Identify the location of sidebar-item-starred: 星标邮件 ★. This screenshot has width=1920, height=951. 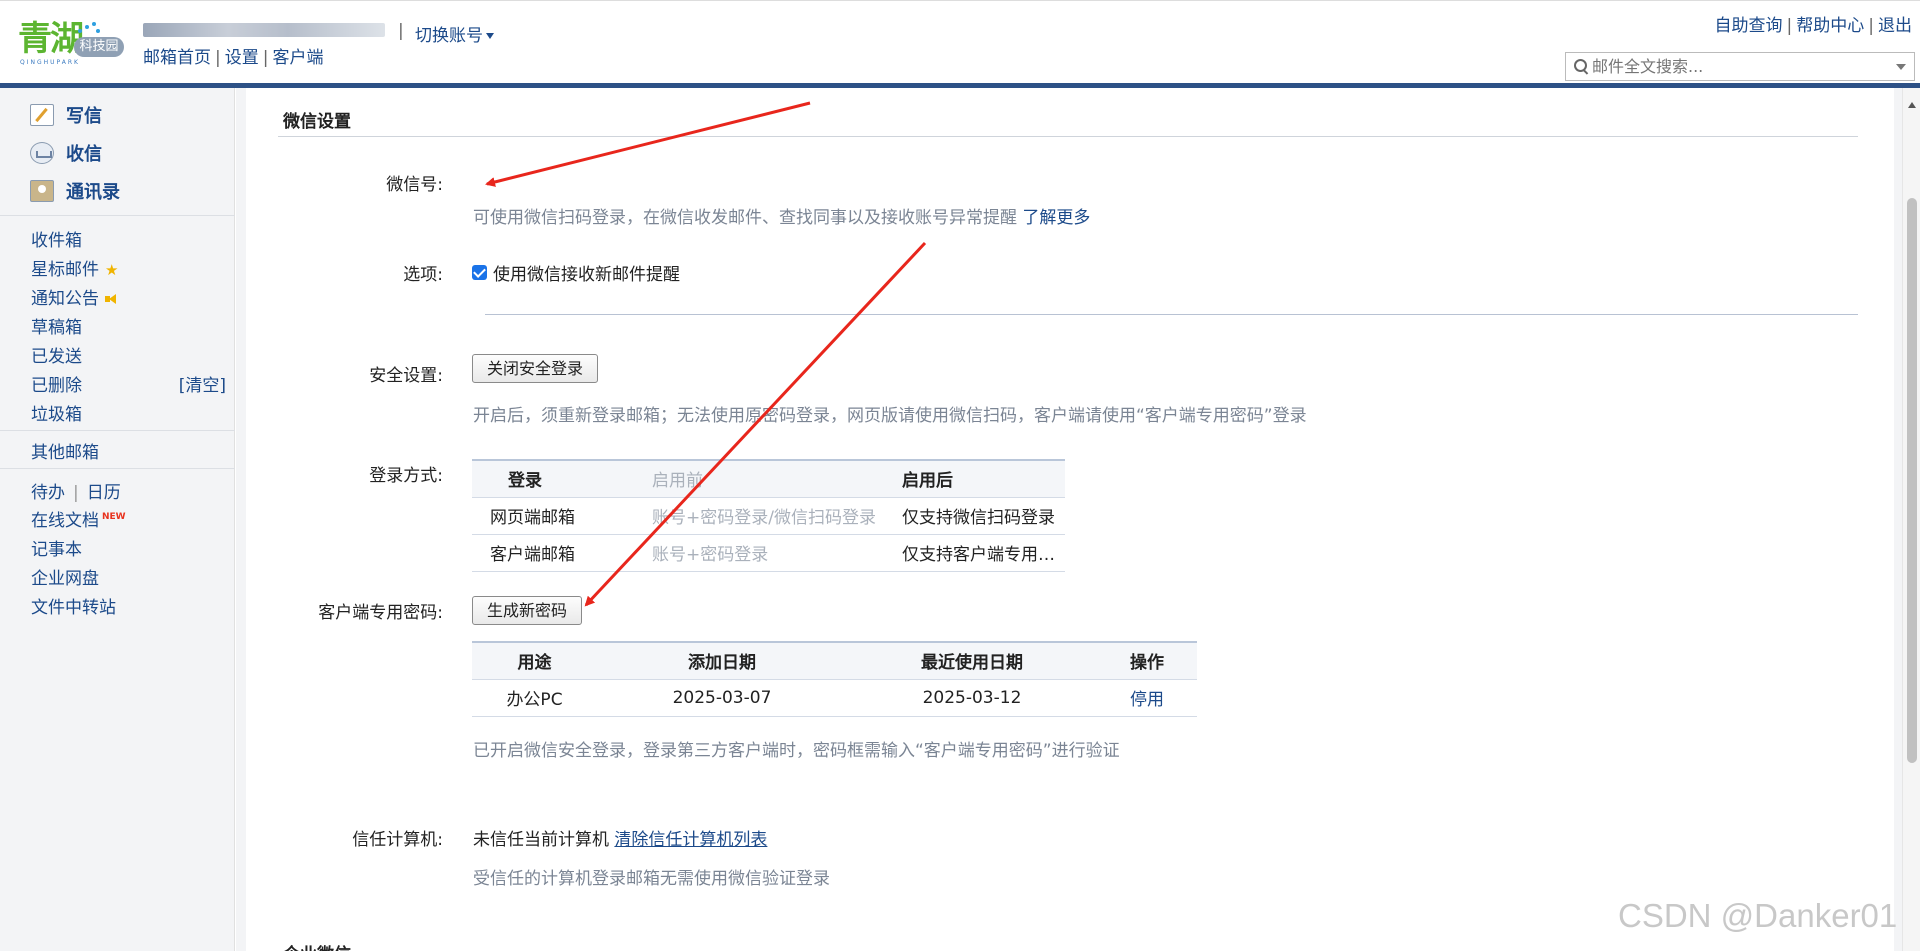
(74, 267).